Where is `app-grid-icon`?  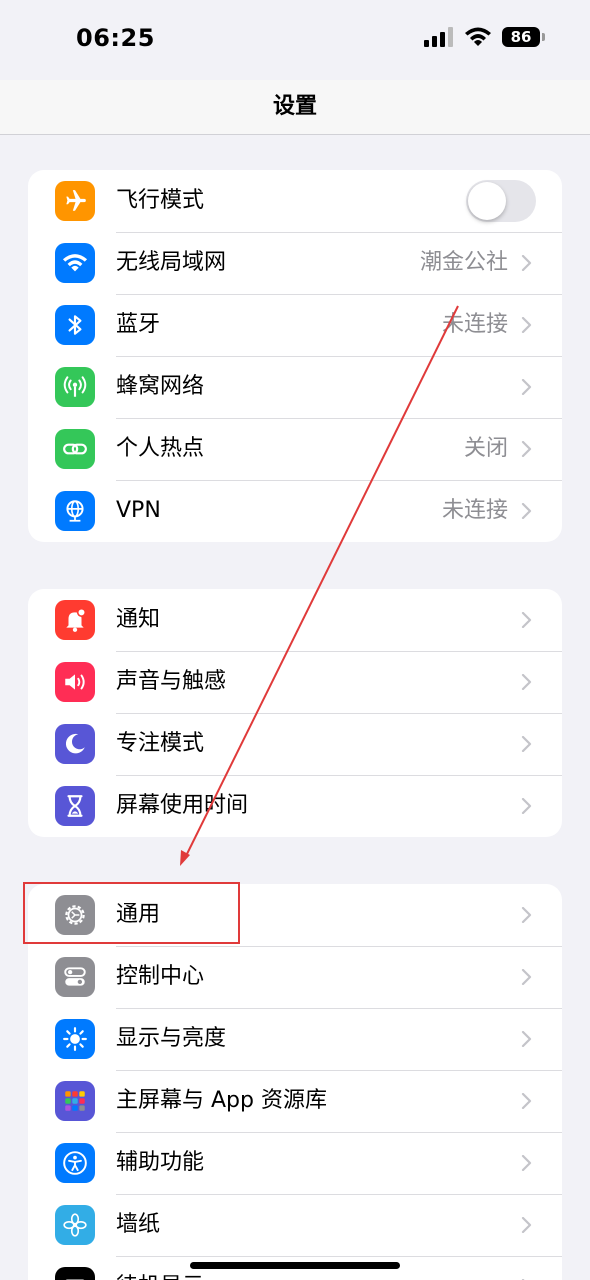 app-grid-icon is located at coordinates (75, 1101).